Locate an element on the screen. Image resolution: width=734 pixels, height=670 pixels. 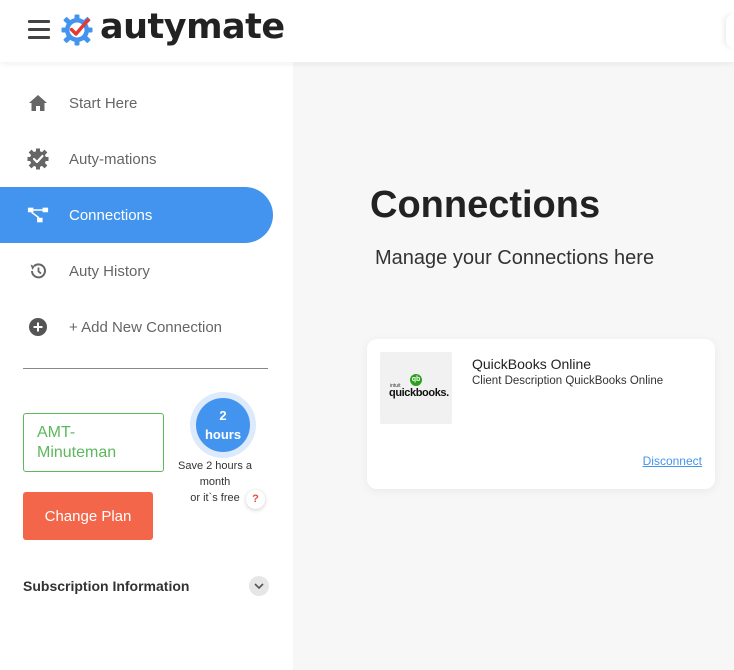
disconnect-link: Disconnect is located at coordinates (672, 461).